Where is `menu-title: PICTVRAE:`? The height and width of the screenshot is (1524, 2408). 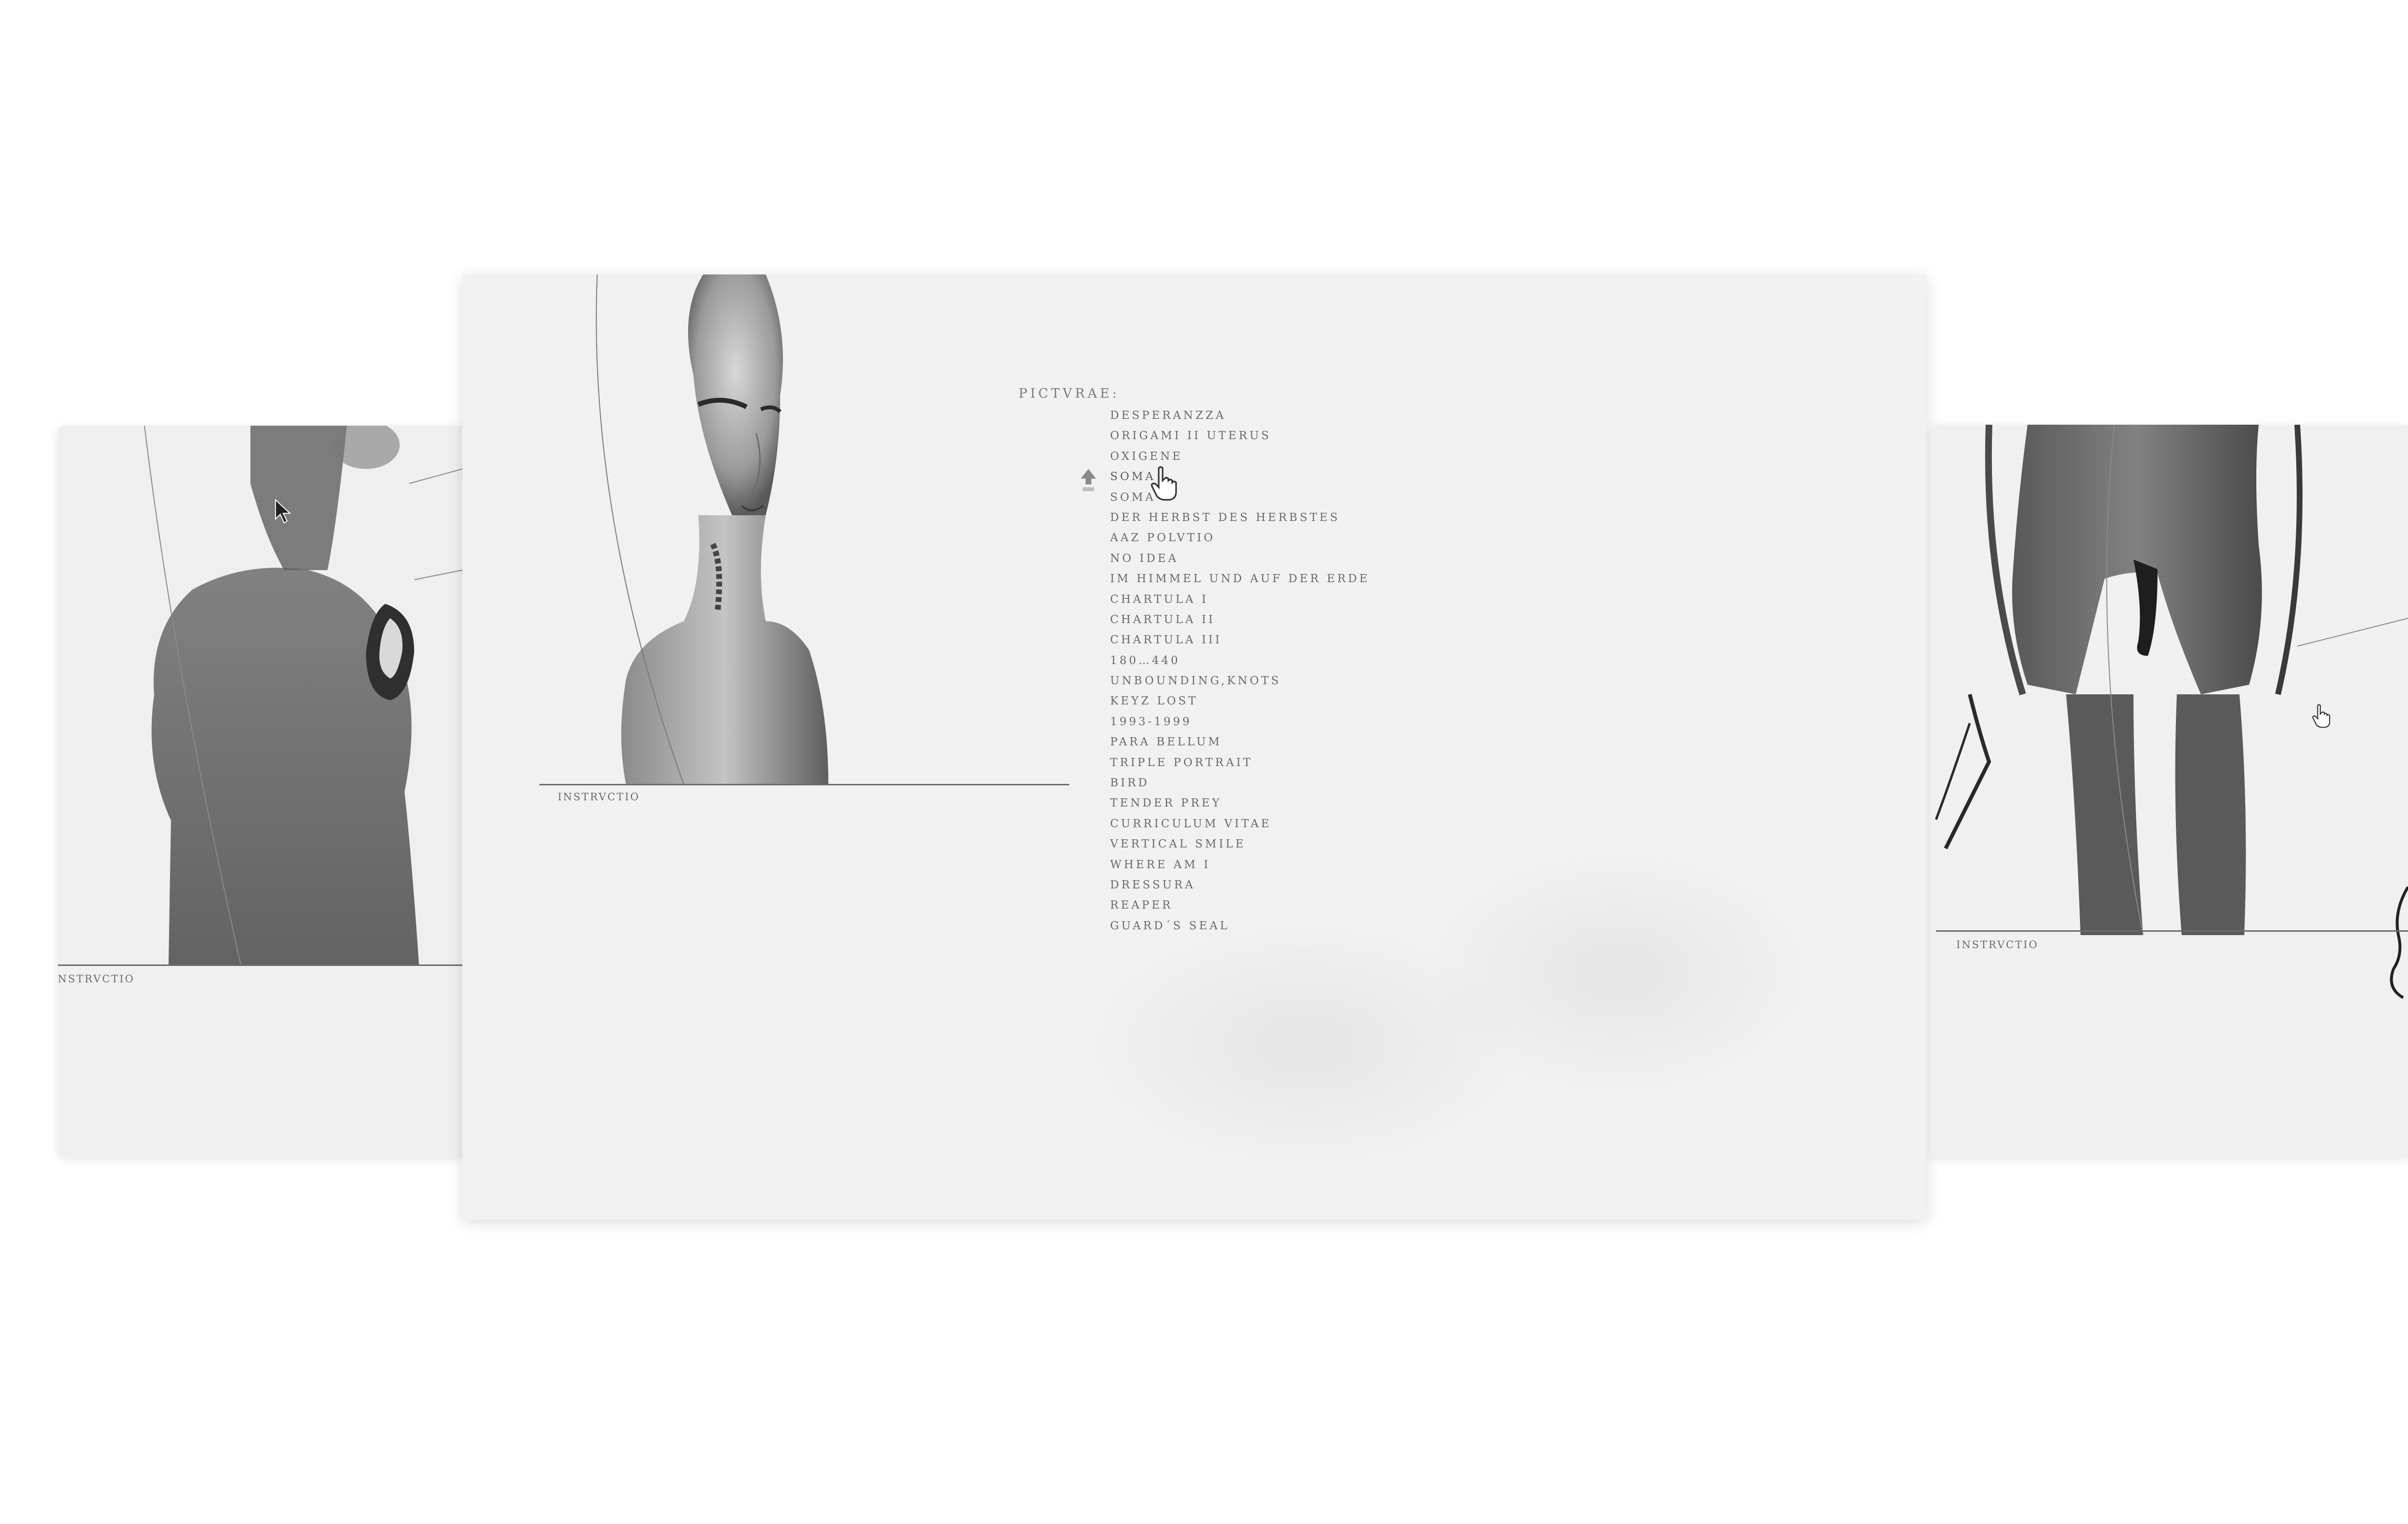 menu-title: PICTVRAE: is located at coordinates (1069, 393).